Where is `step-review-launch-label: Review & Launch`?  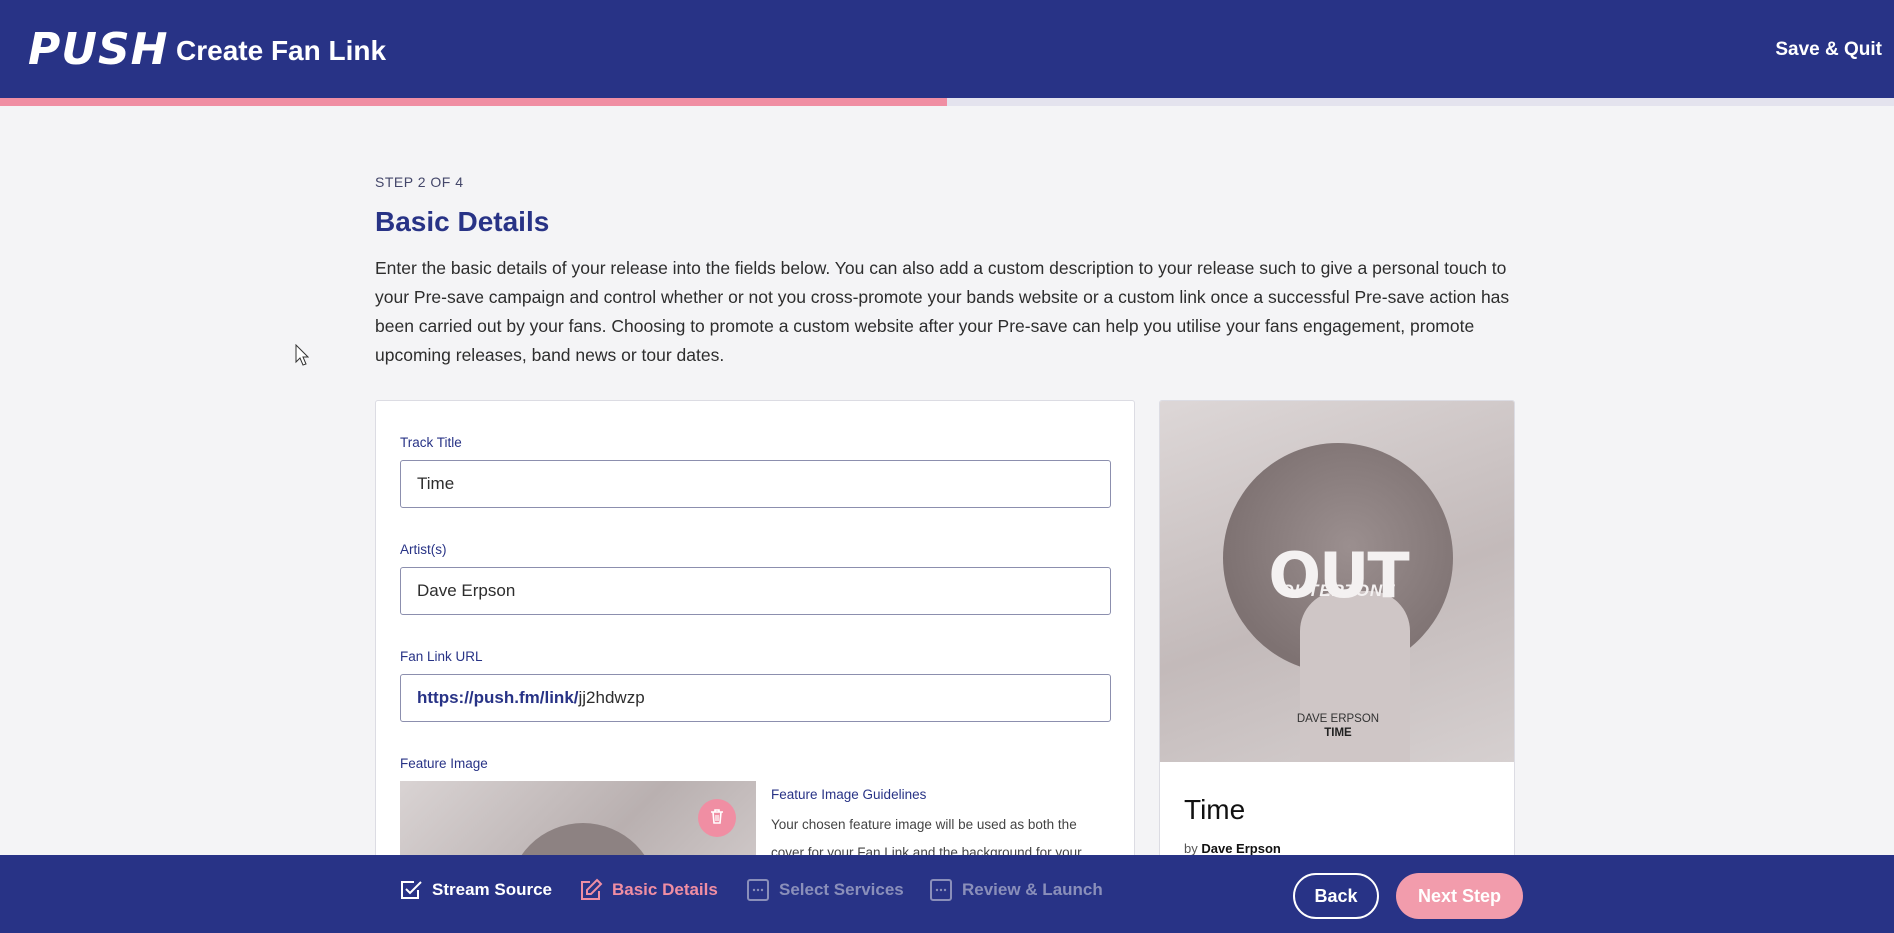
step-review-launch-label: Review & Launch is located at coordinates (1032, 889).